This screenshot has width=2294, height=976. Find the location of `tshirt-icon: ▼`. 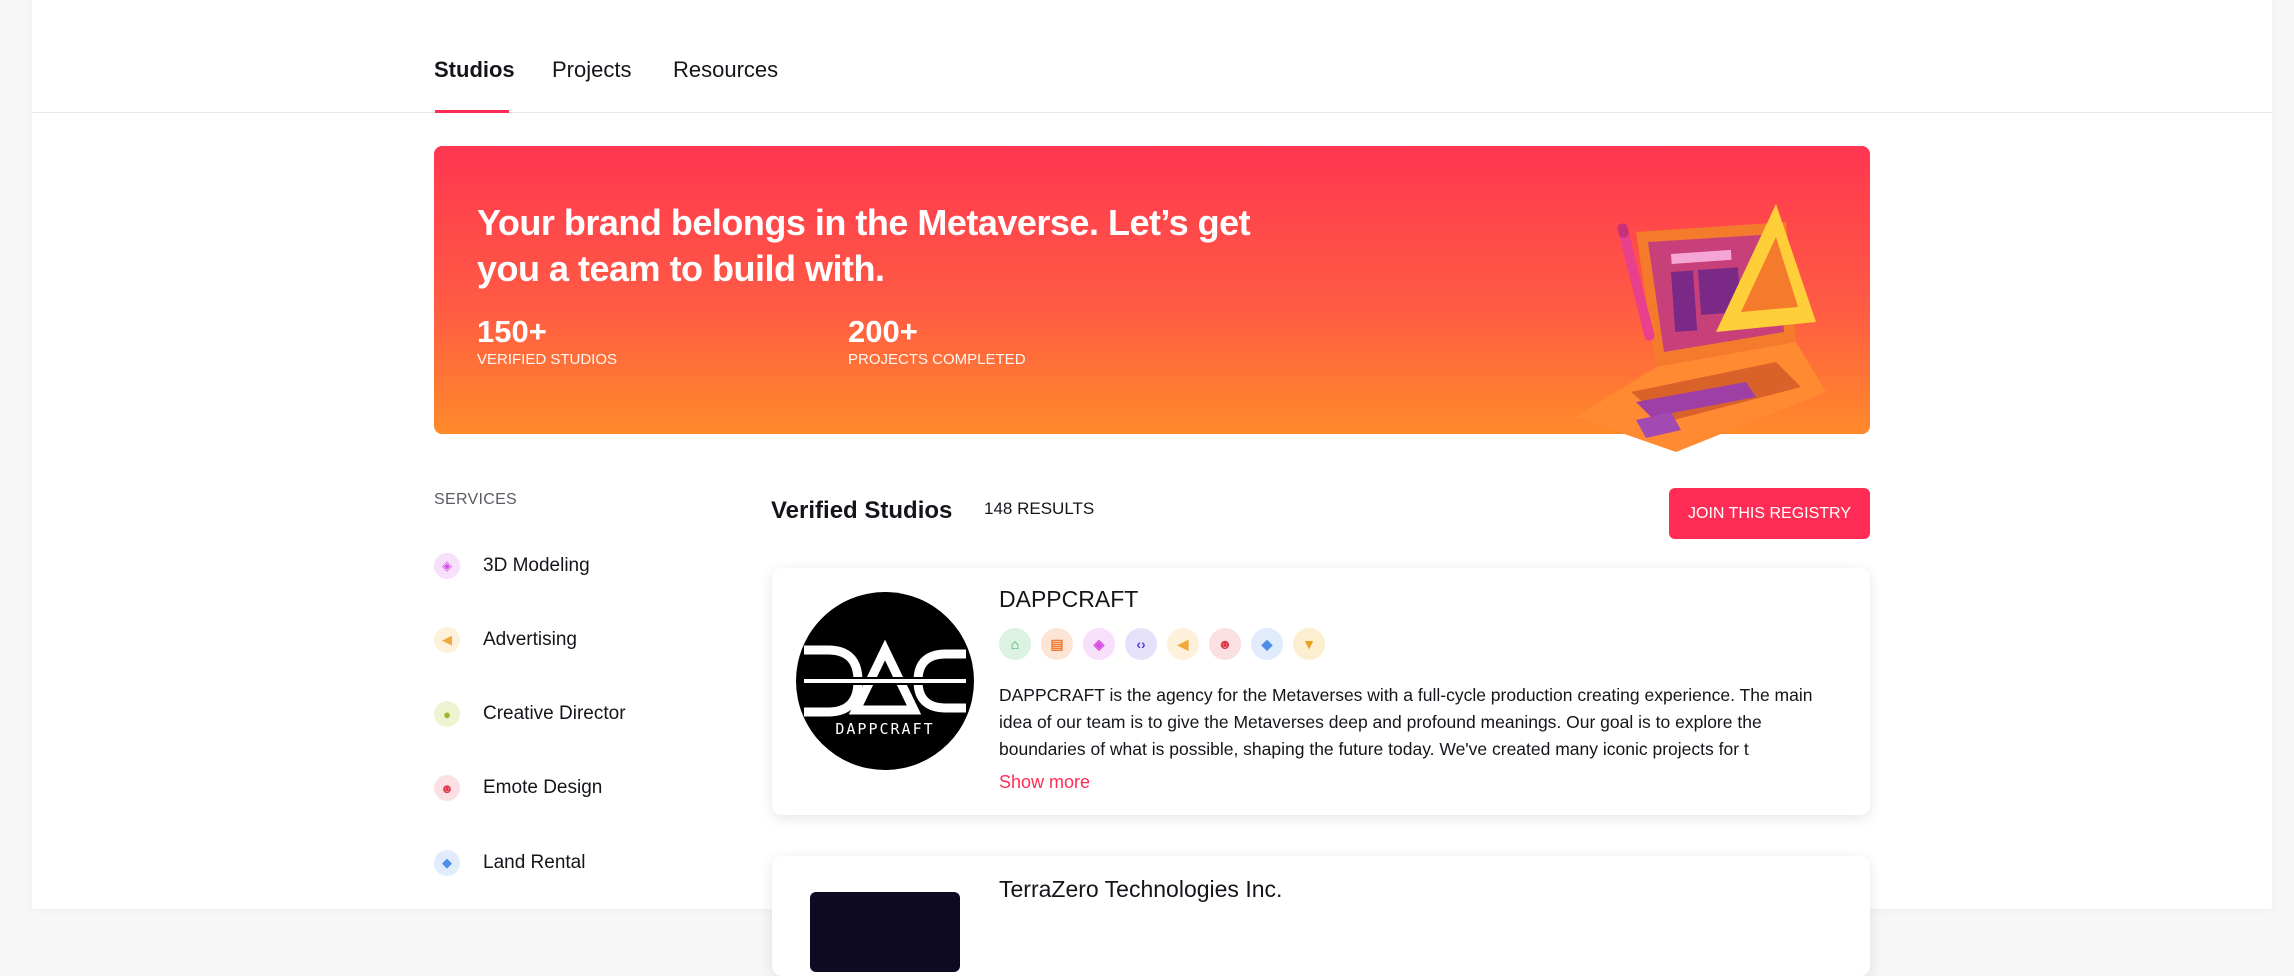

tshirt-icon: ▼ is located at coordinates (1309, 644).